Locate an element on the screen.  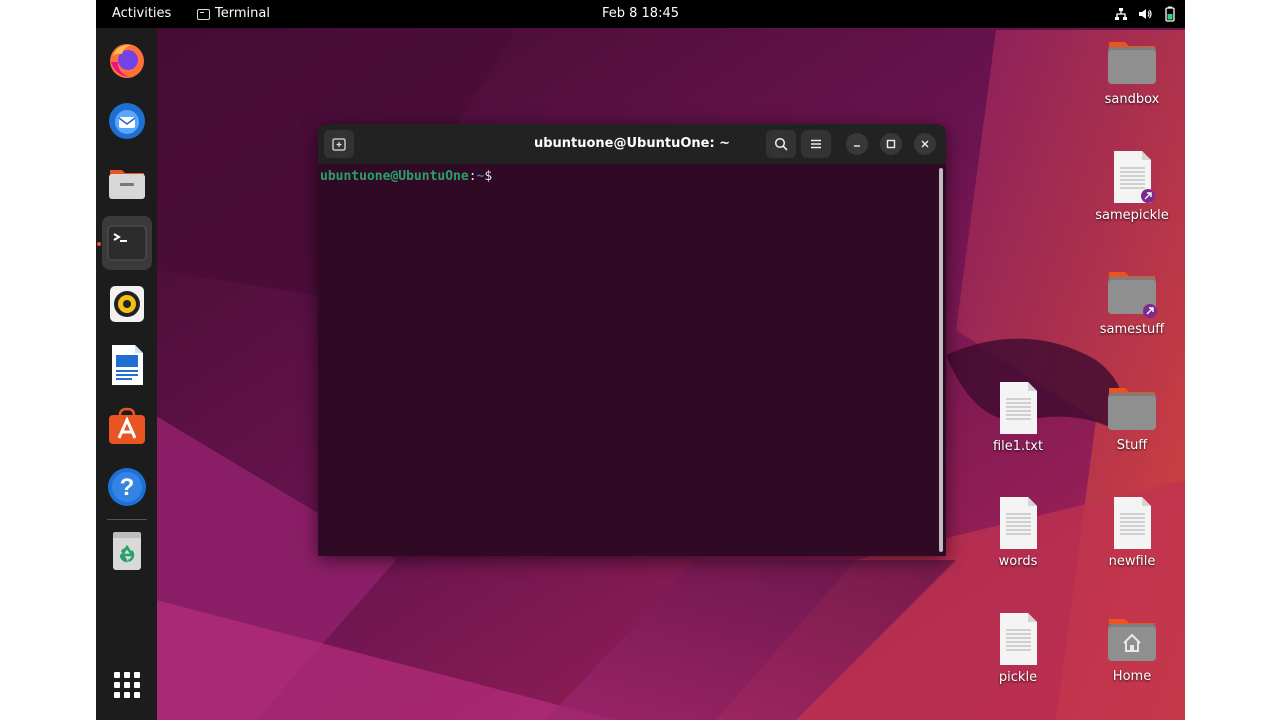
rhythmbox-icon is located at coordinates (127, 304).